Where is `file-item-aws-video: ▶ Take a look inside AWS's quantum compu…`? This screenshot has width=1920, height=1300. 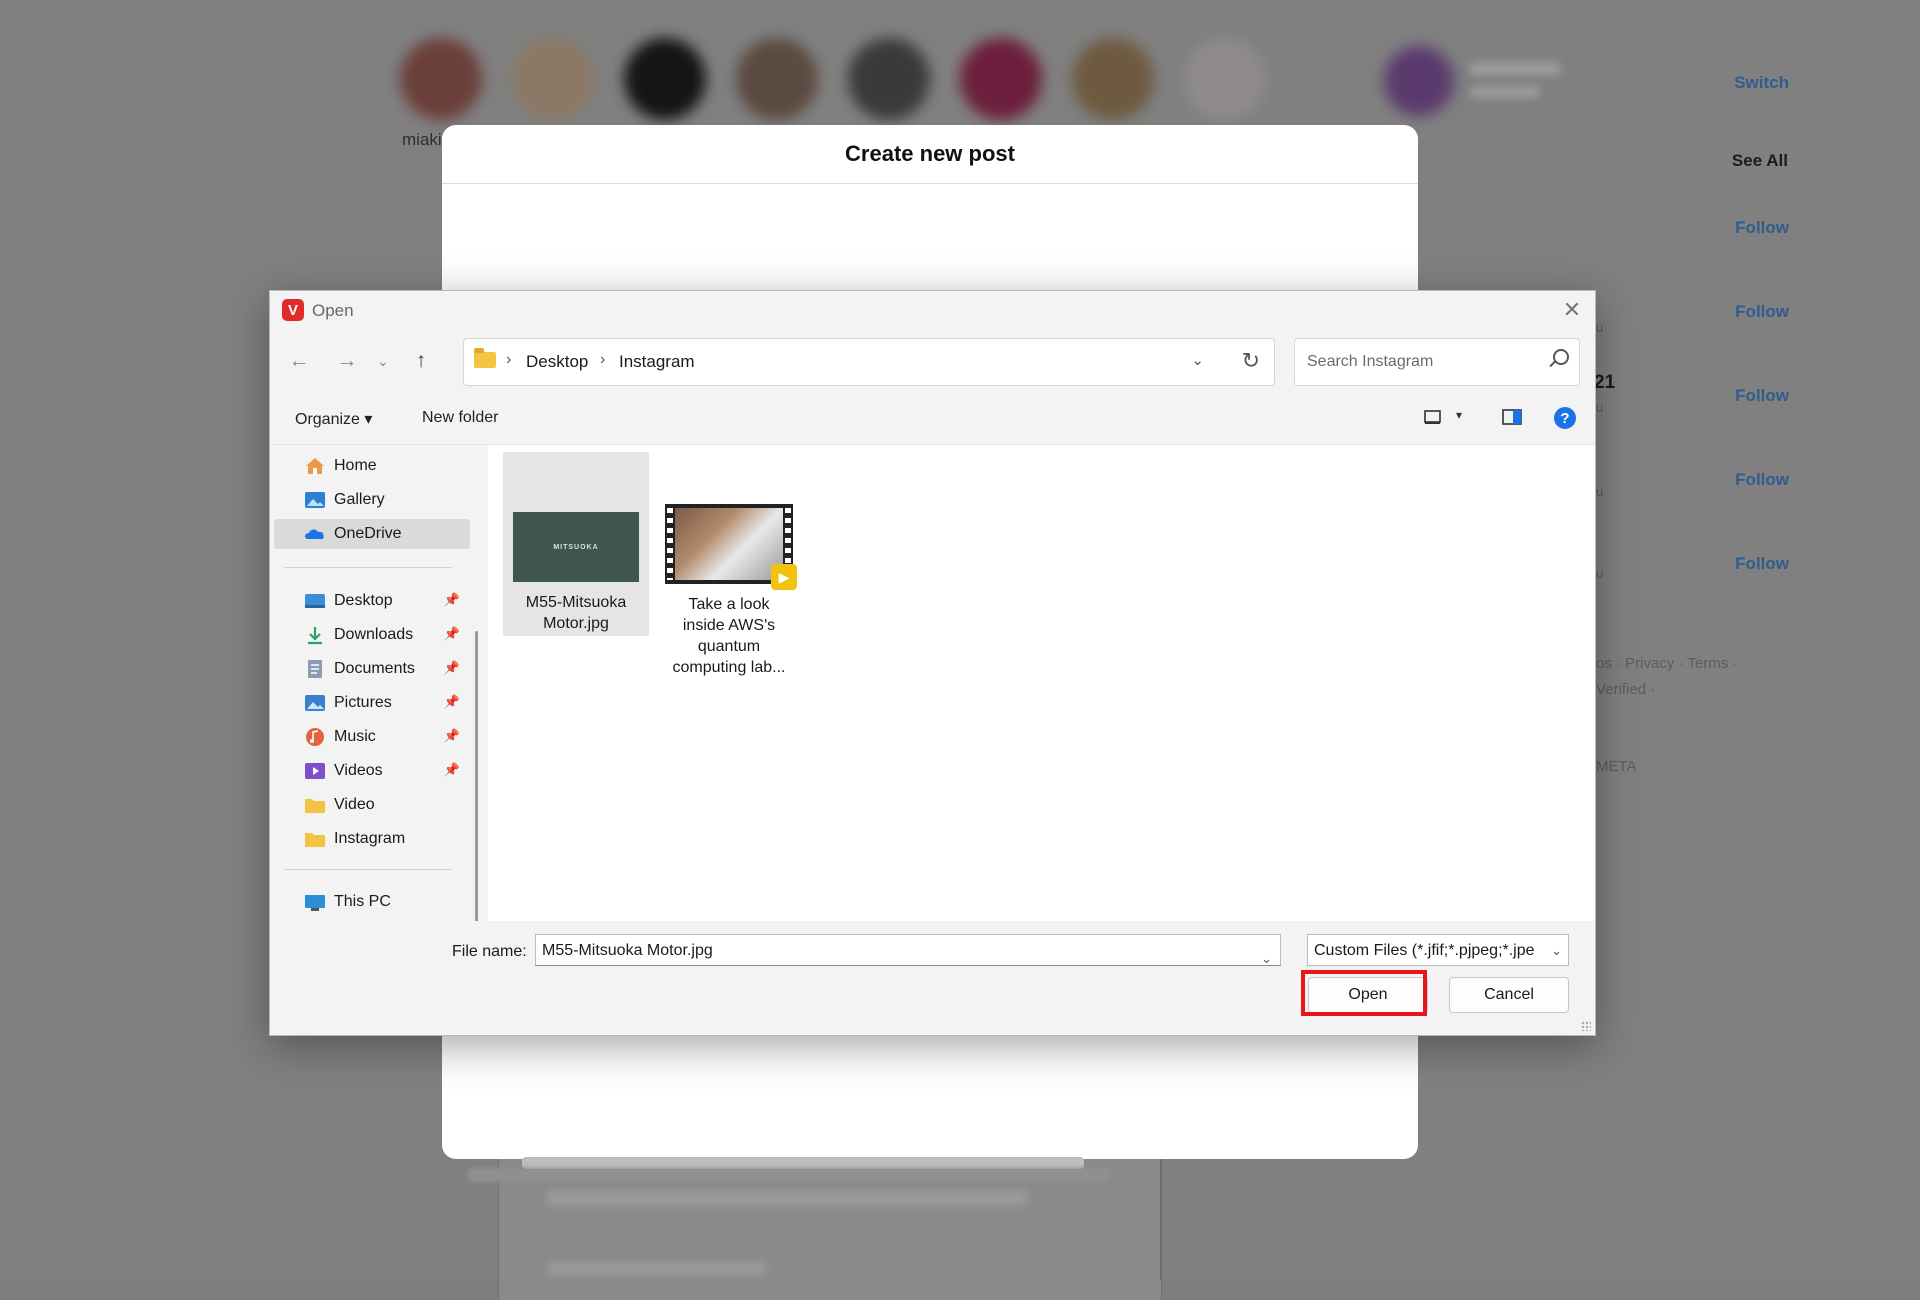
file-item-aws-video: ▶ Take a look inside AWS's quantum compu… is located at coordinates (729, 567).